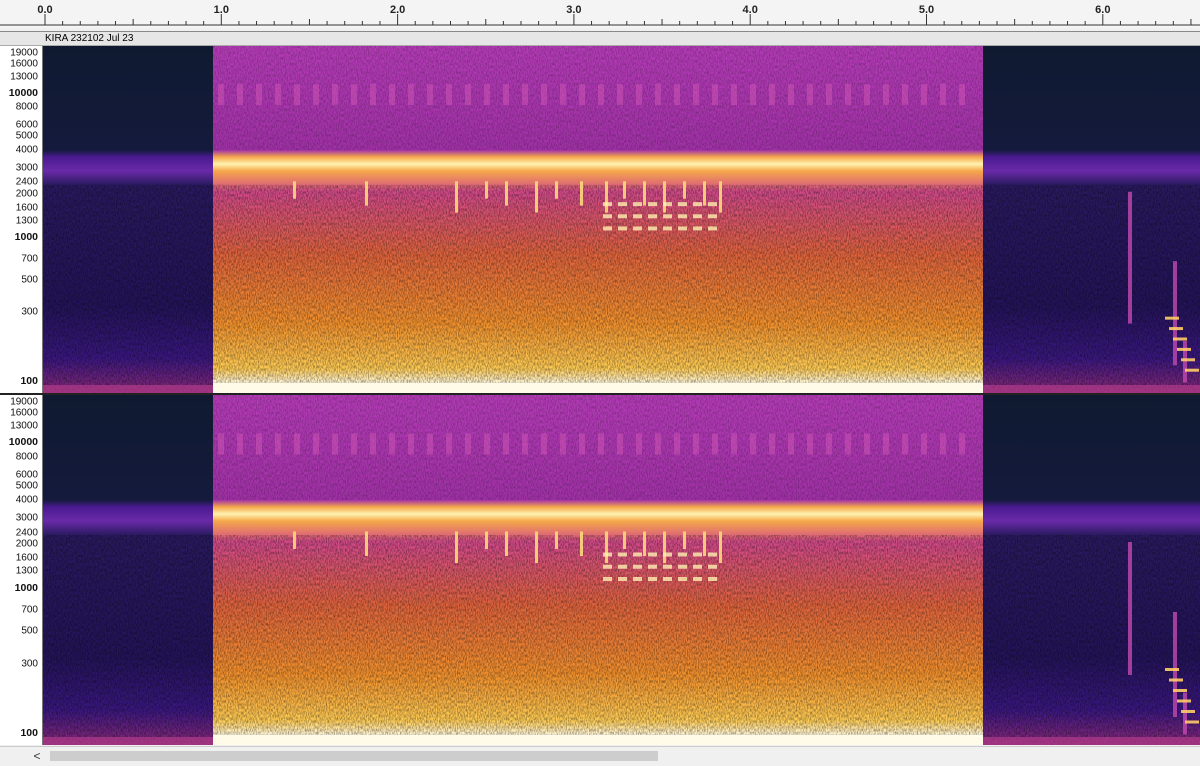 The width and height of the screenshot is (1200, 766). Describe the element at coordinates (600, 14) in the screenshot. I see `time-ruler: 0.0 1.0 2.0 3.0 4.0 5.0 6.0` at that location.